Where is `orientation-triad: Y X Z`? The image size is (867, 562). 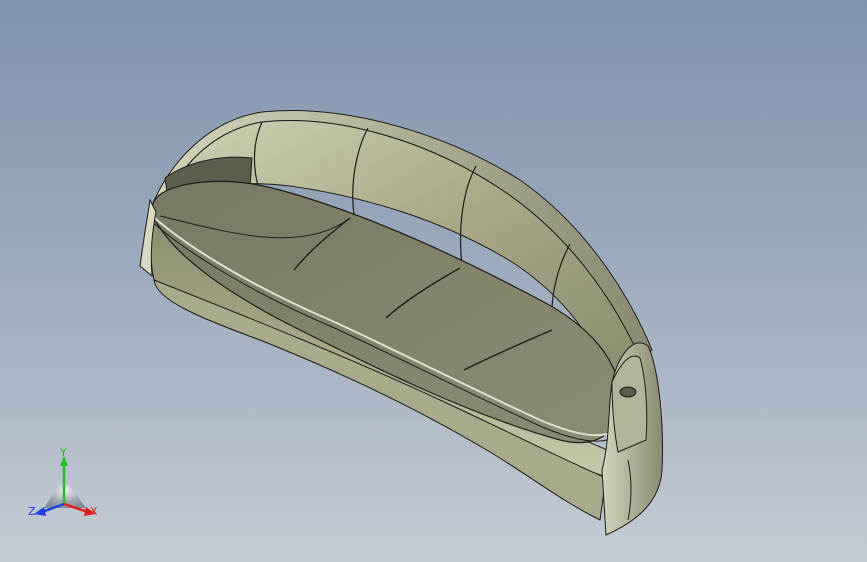
orientation-triad: Y X Z is located at coordinates (66, 487).